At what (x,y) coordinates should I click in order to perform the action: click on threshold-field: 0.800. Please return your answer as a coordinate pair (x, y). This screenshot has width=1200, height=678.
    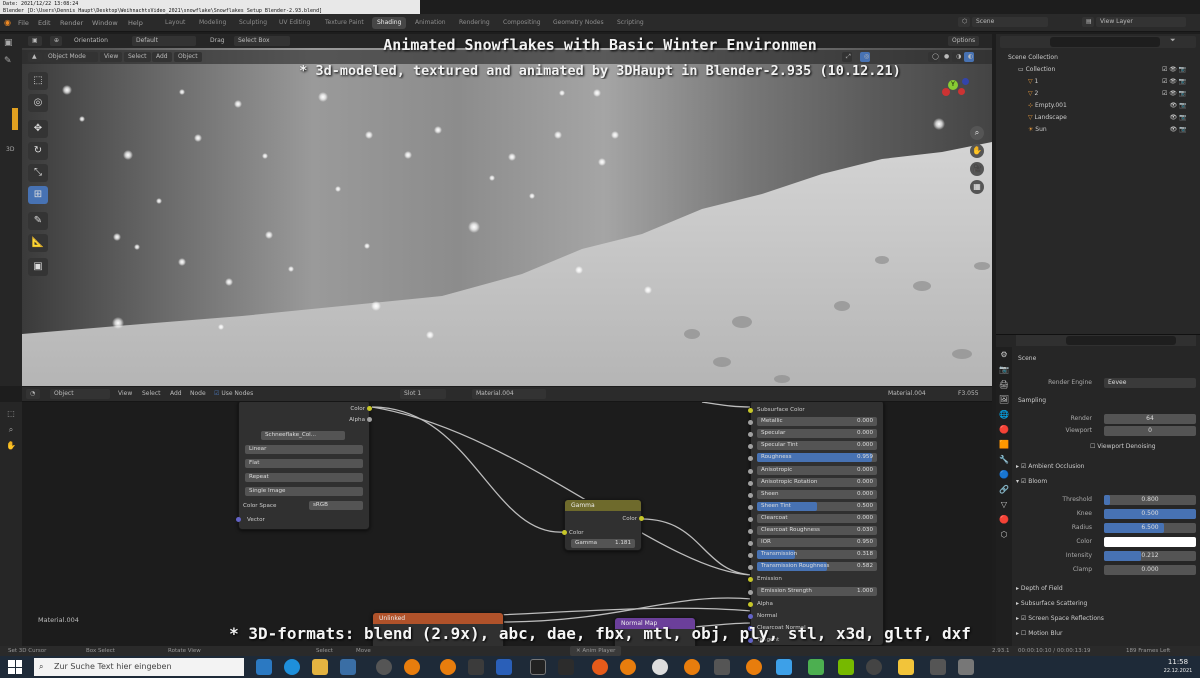
    Looking at the image, I should click on (1150, 500).